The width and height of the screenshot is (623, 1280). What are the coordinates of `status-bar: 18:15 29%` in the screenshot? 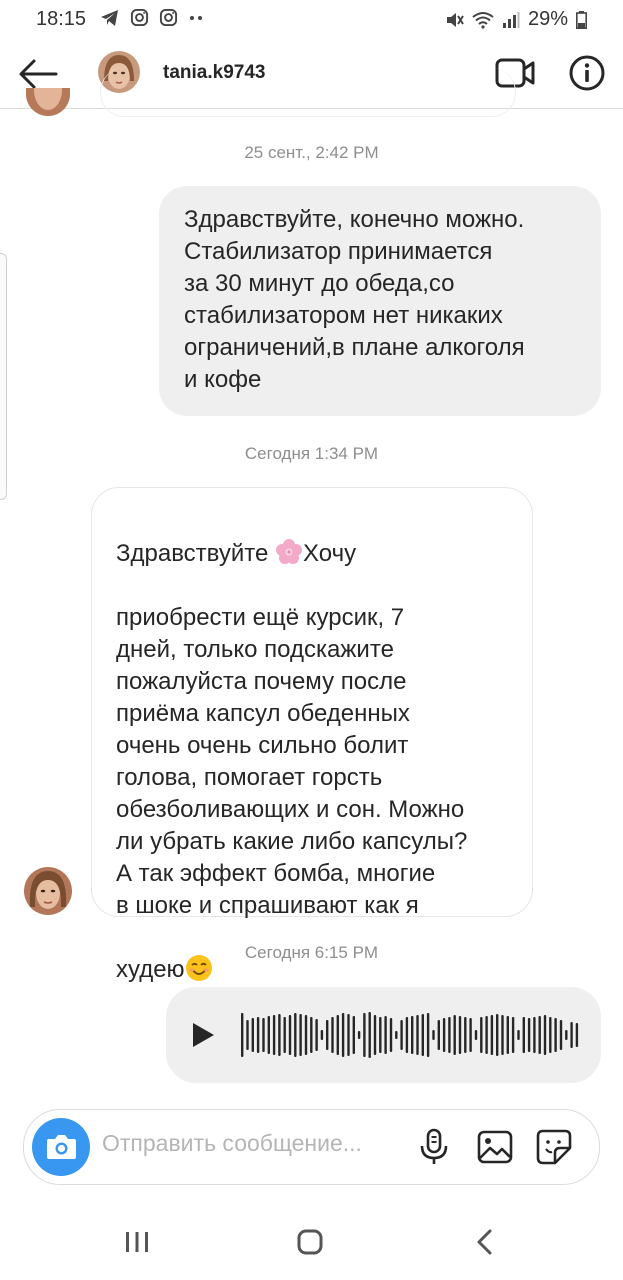 It's located at (311, 20).